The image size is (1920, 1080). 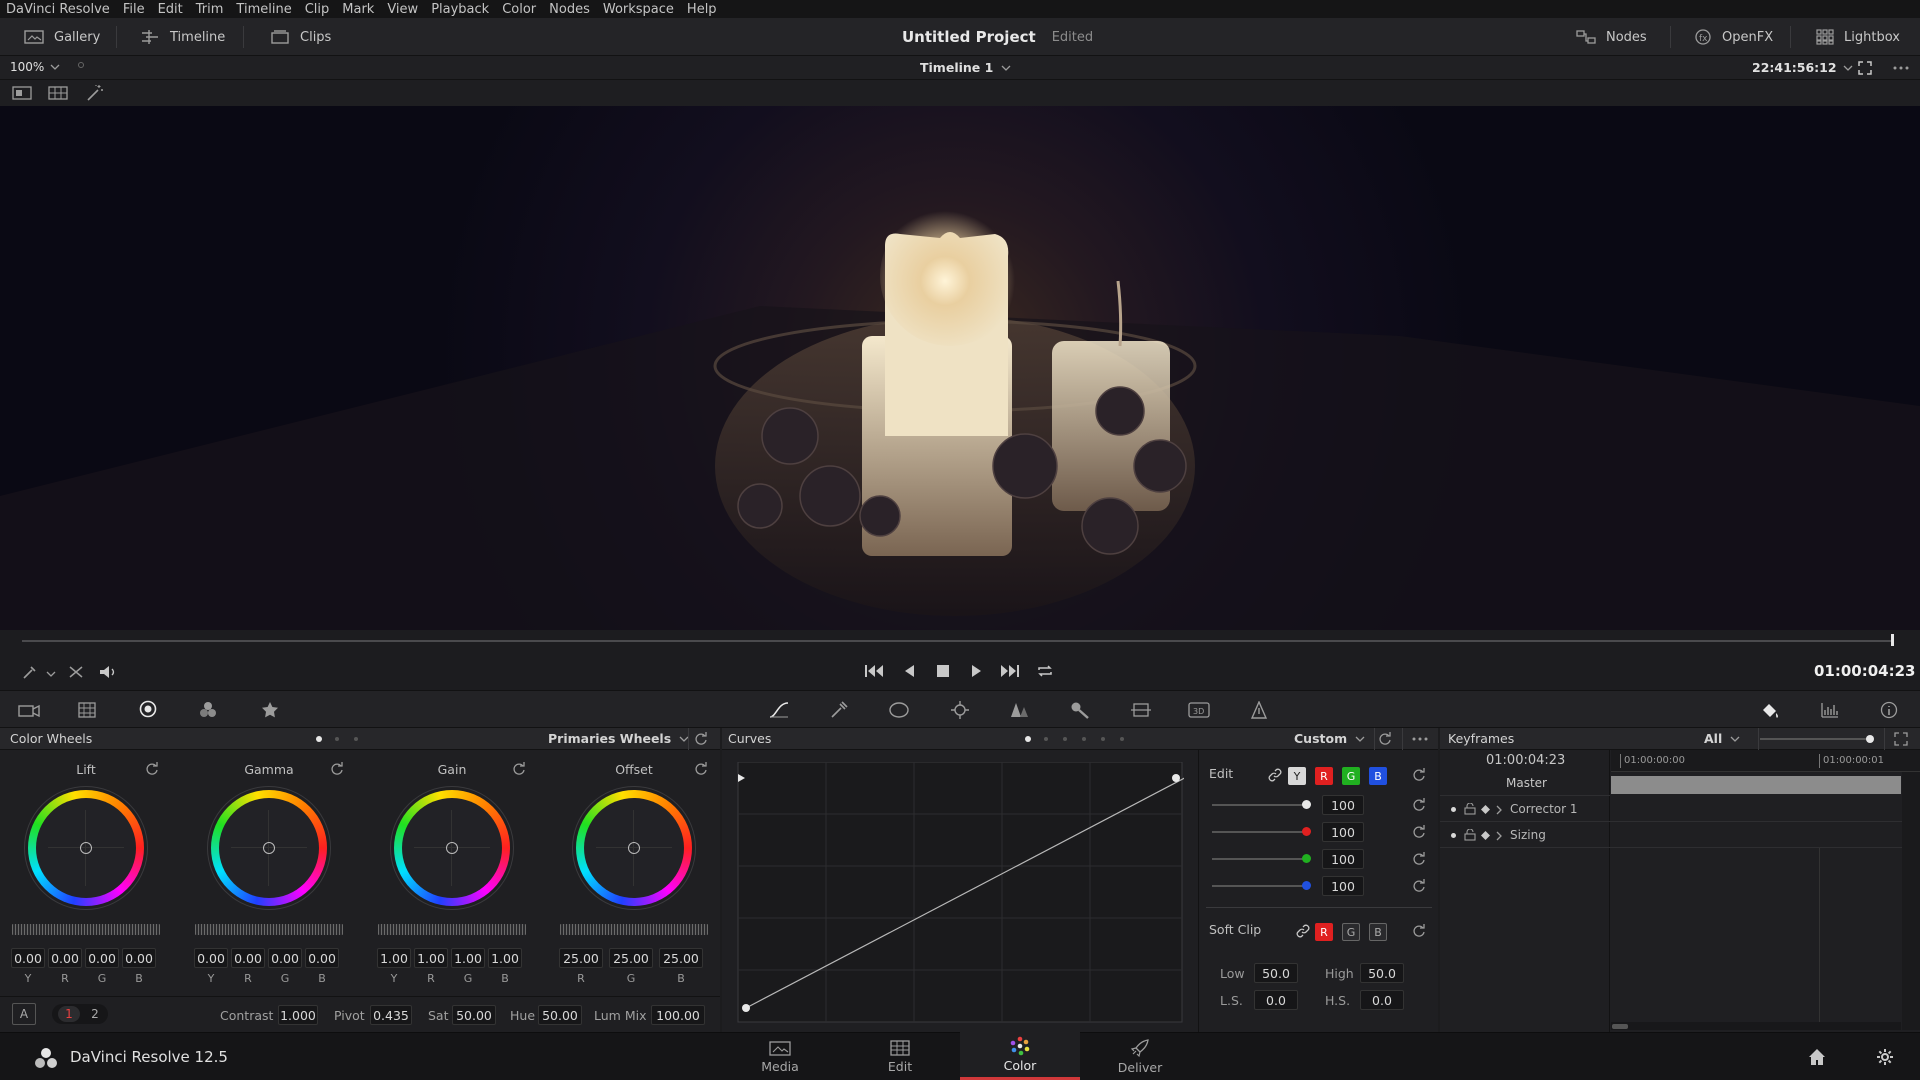 I want to click on high-field: 50.0, so click(x=1382, y=973).